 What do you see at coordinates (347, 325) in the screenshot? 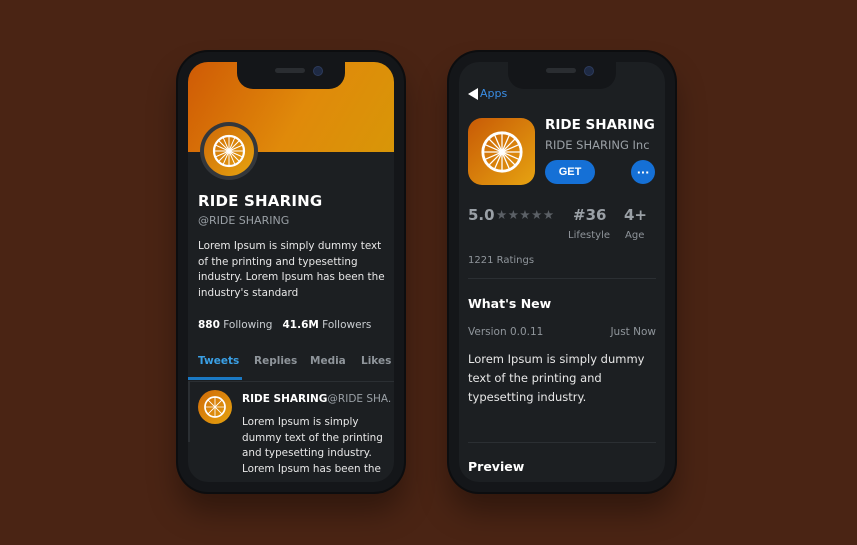
I see `followers-label: Followers` at bounding box center [347, 325].